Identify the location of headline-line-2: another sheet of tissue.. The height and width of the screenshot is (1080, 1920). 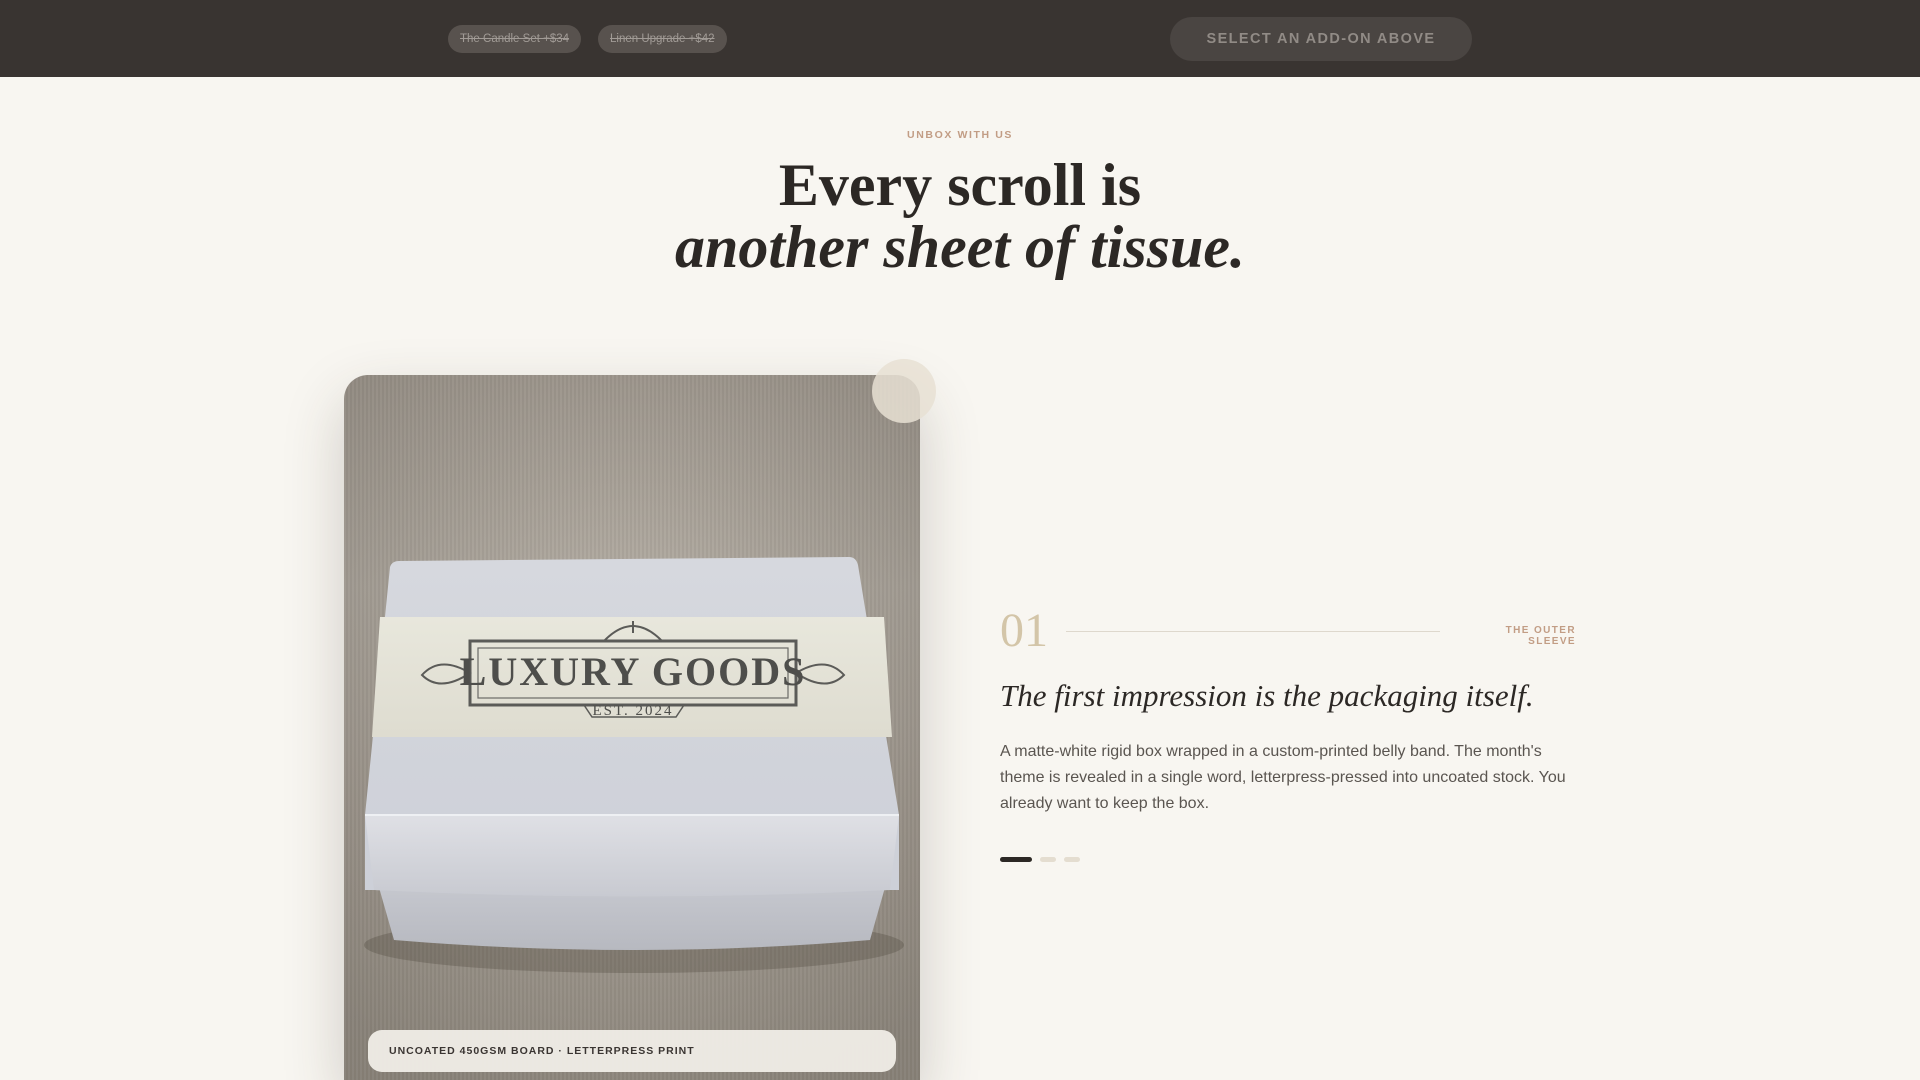
(960, 247).